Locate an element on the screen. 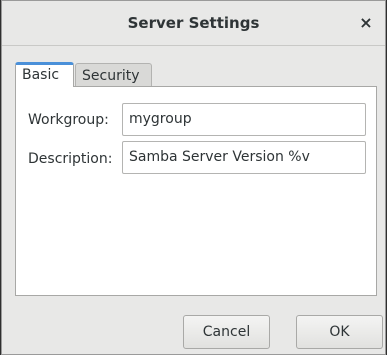  description-field: Samba Server Version %v is located at coordinates (244, 157).